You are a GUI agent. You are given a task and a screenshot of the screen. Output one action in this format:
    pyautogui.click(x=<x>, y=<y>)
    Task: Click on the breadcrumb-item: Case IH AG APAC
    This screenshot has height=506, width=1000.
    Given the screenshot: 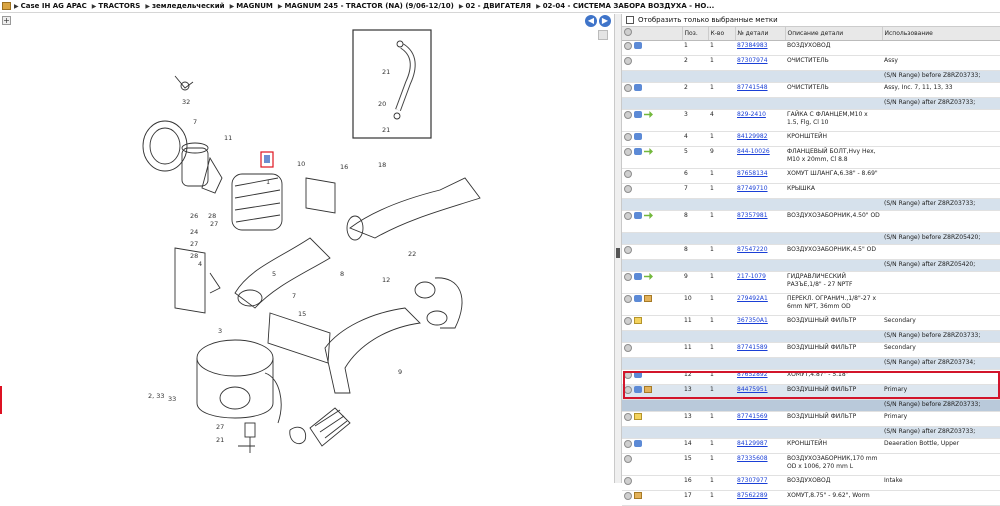 What is the action you would take?
    pyautogui.click(x=54, y=6)
    